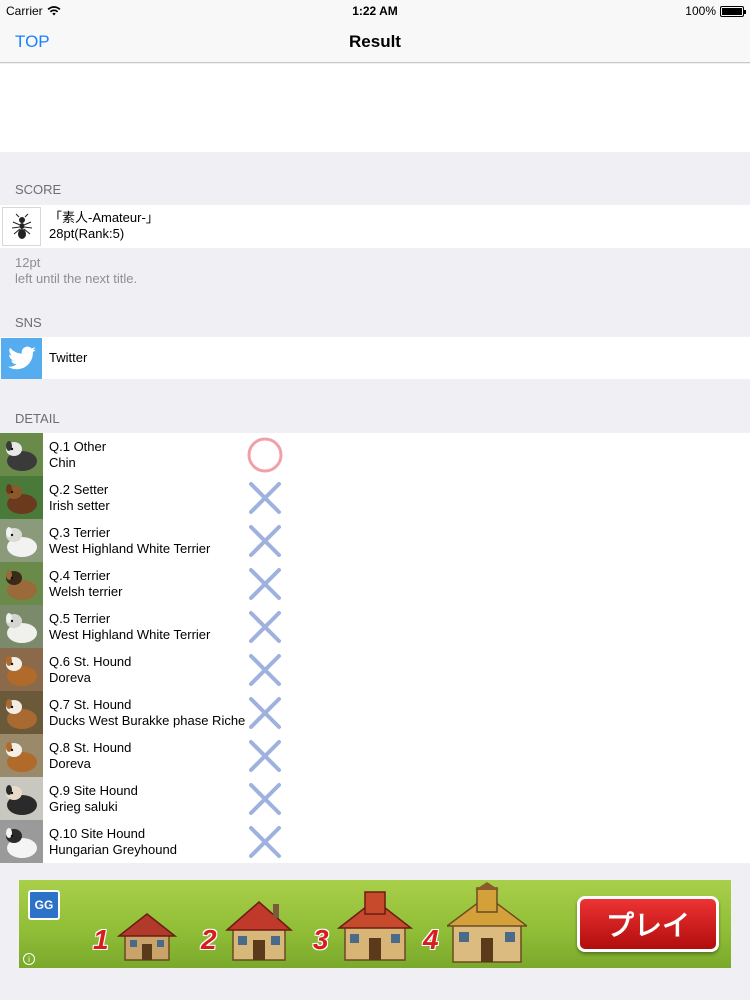 This screenshot has width=750, height=1000. I want to click on page-title: Result, so click(375, 41).